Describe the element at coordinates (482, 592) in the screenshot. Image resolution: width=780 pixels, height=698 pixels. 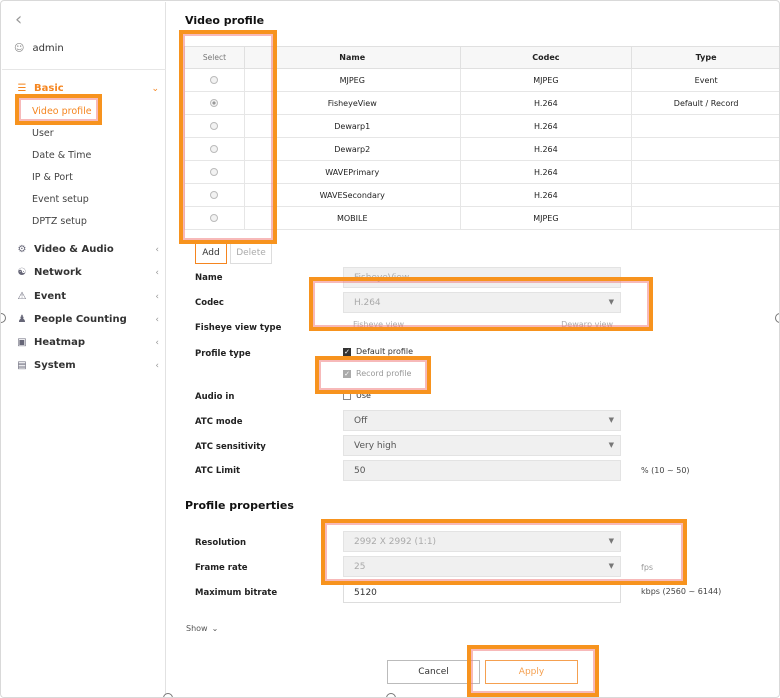
I see `maximum-bitrate-input: 5120` at that location.